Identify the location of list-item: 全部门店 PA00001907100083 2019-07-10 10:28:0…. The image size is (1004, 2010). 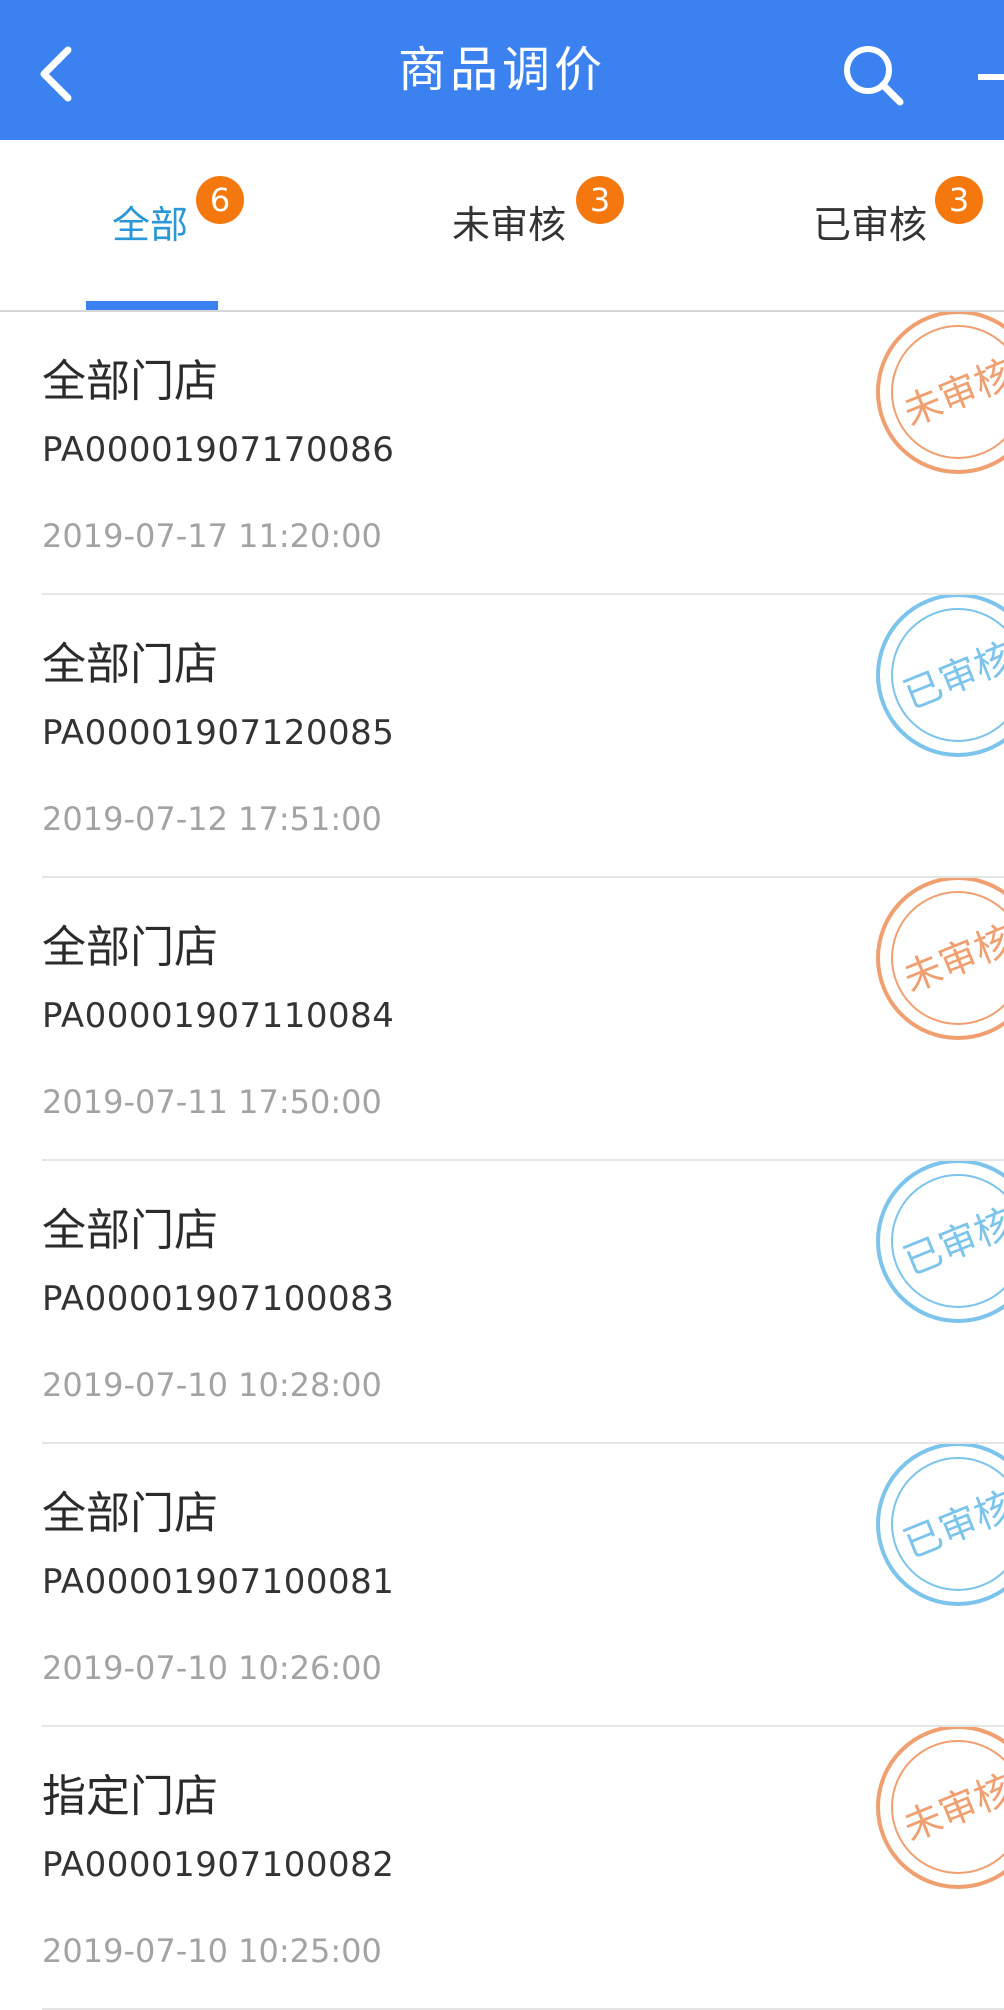
(523, 1302).